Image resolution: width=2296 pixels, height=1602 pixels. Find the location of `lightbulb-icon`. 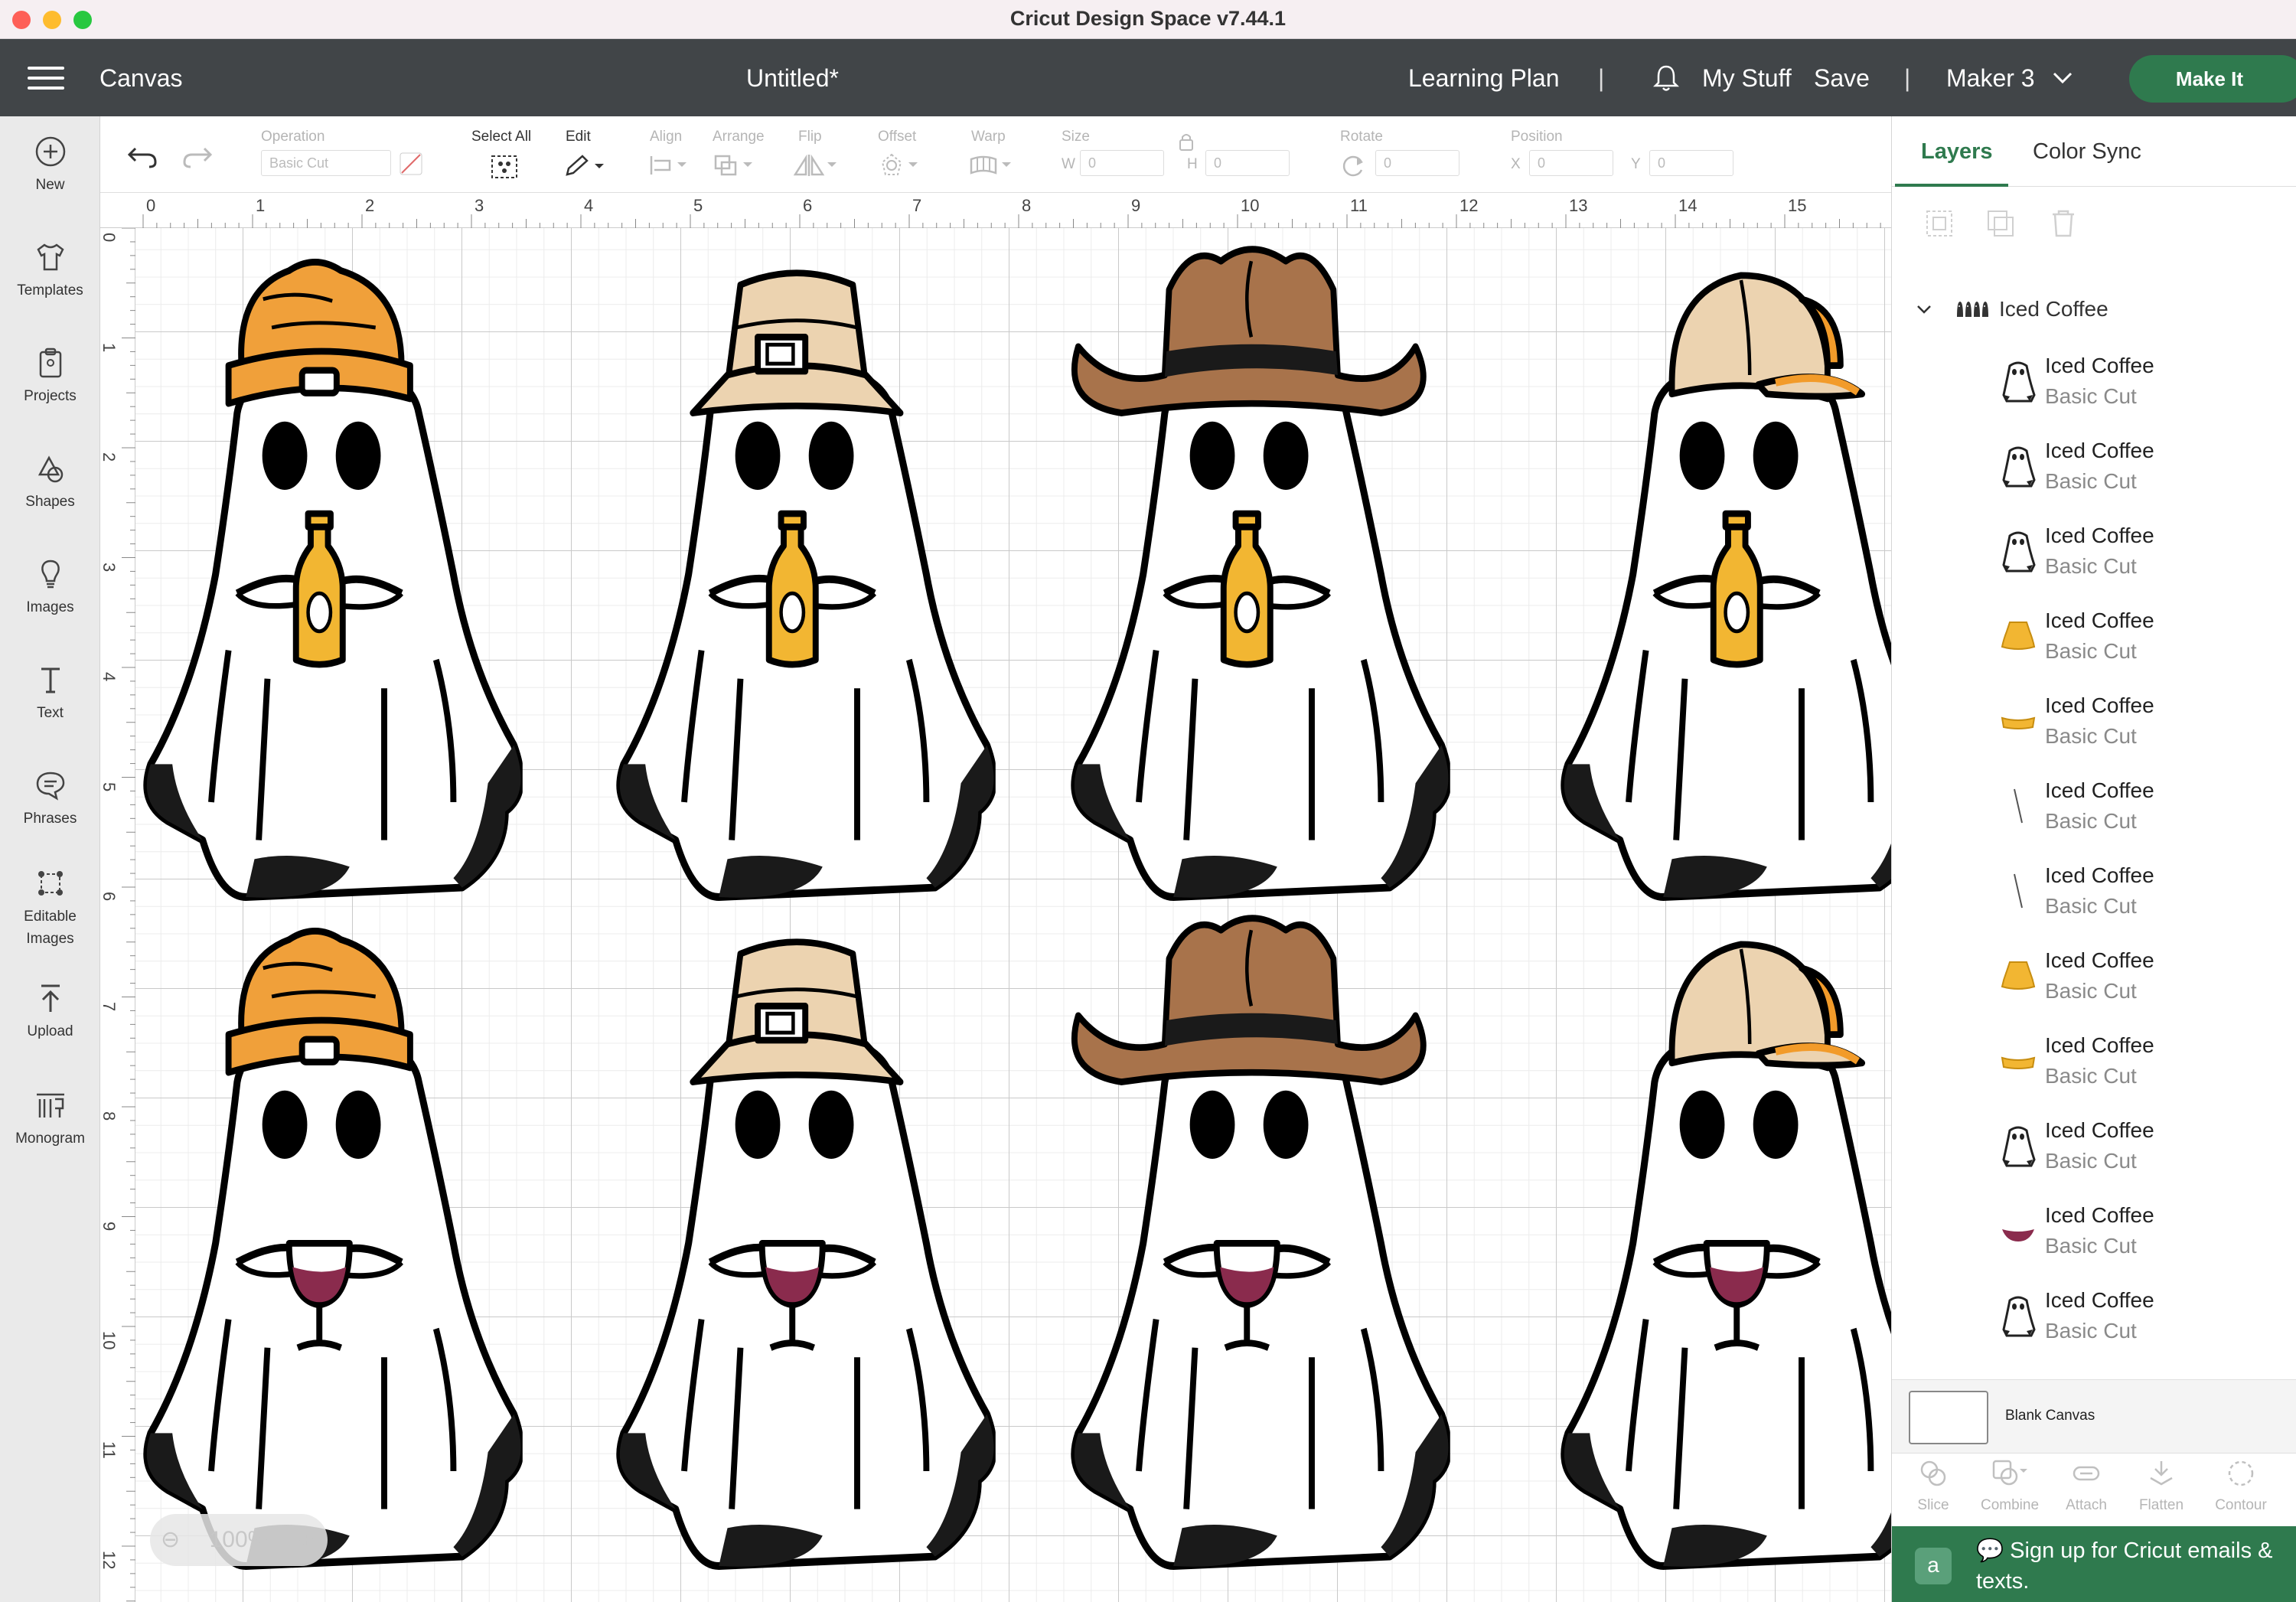

lightbulb-icon is located at coordinates (50, 574).